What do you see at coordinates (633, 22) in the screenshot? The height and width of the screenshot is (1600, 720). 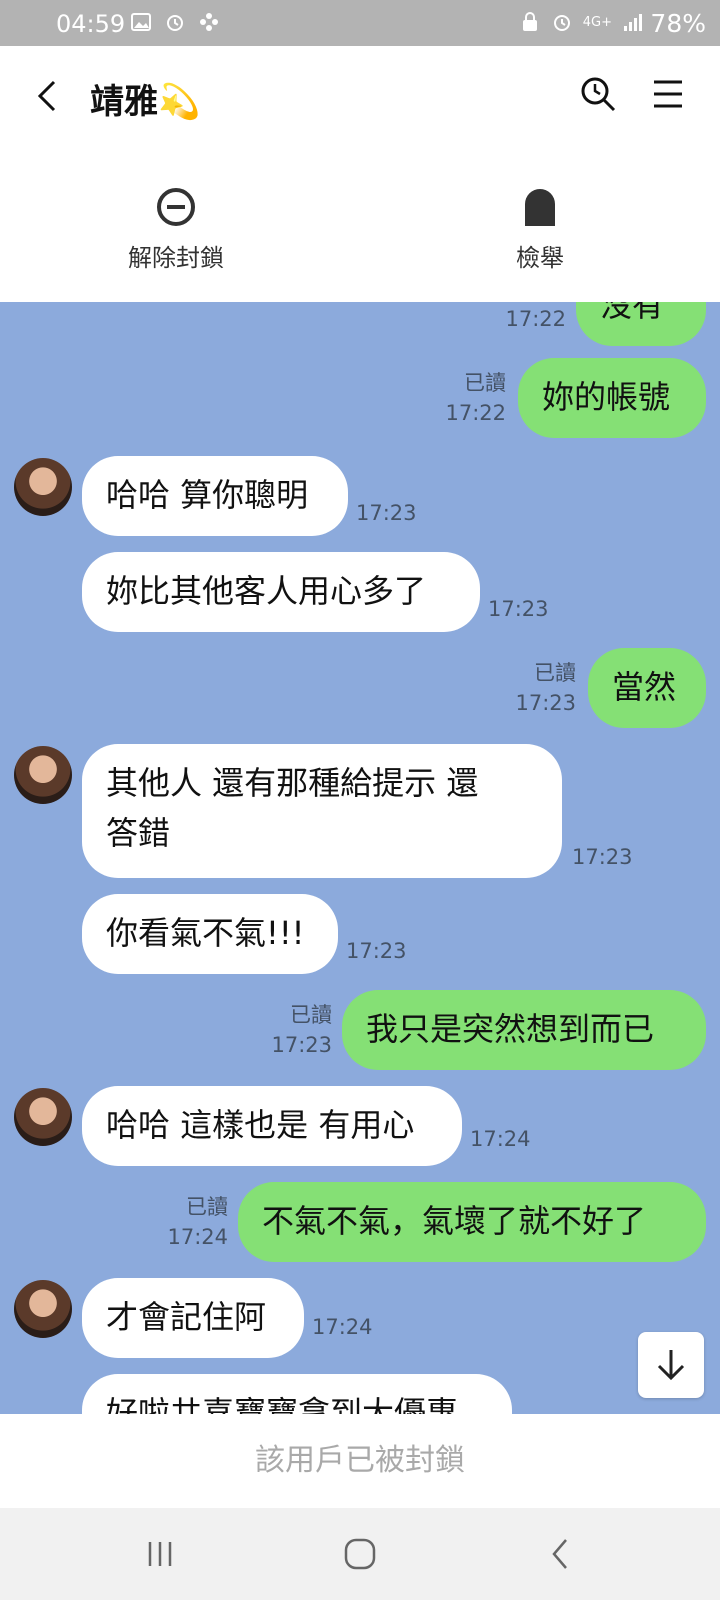 I see `signal-icon` at bounding box center [633, 22].